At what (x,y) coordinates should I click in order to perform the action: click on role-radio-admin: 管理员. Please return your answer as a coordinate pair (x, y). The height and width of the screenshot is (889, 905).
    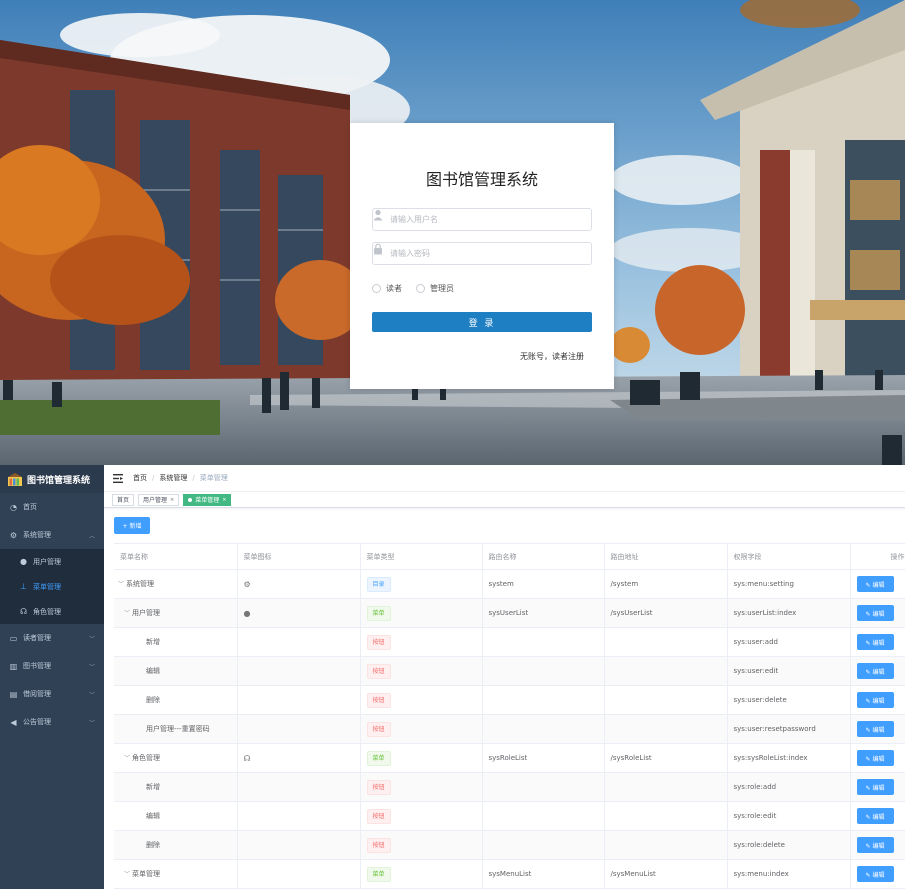
    Looking at the image, I should click on (435, 288).